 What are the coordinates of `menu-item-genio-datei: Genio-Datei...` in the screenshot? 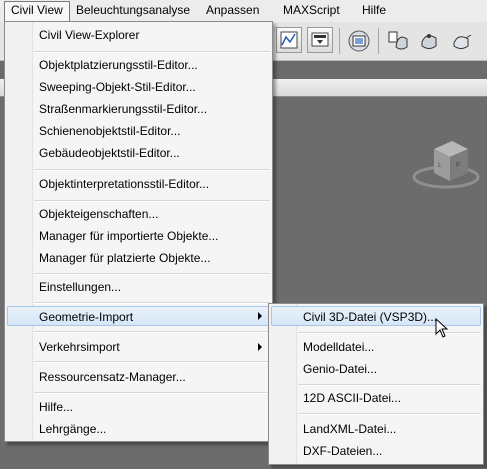 It's located at (340, 369).